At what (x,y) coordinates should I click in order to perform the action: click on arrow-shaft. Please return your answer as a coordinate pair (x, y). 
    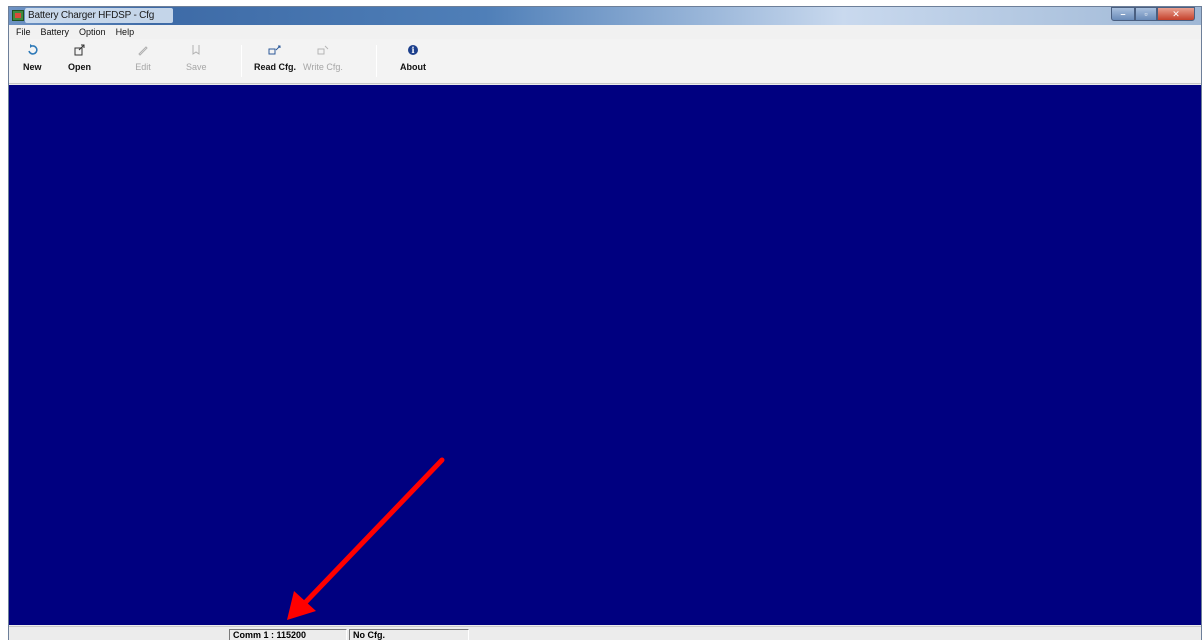
    Looking at the image, I should click on (371, 534).